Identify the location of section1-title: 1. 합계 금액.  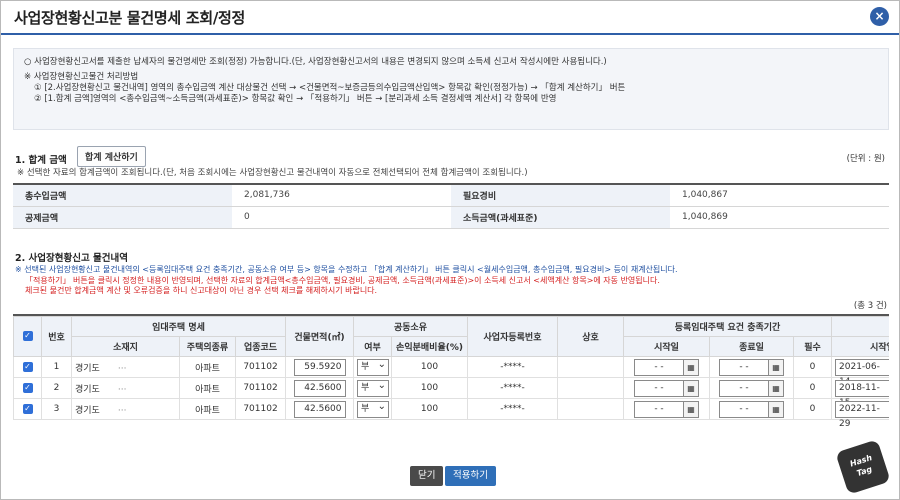
(41, 160).